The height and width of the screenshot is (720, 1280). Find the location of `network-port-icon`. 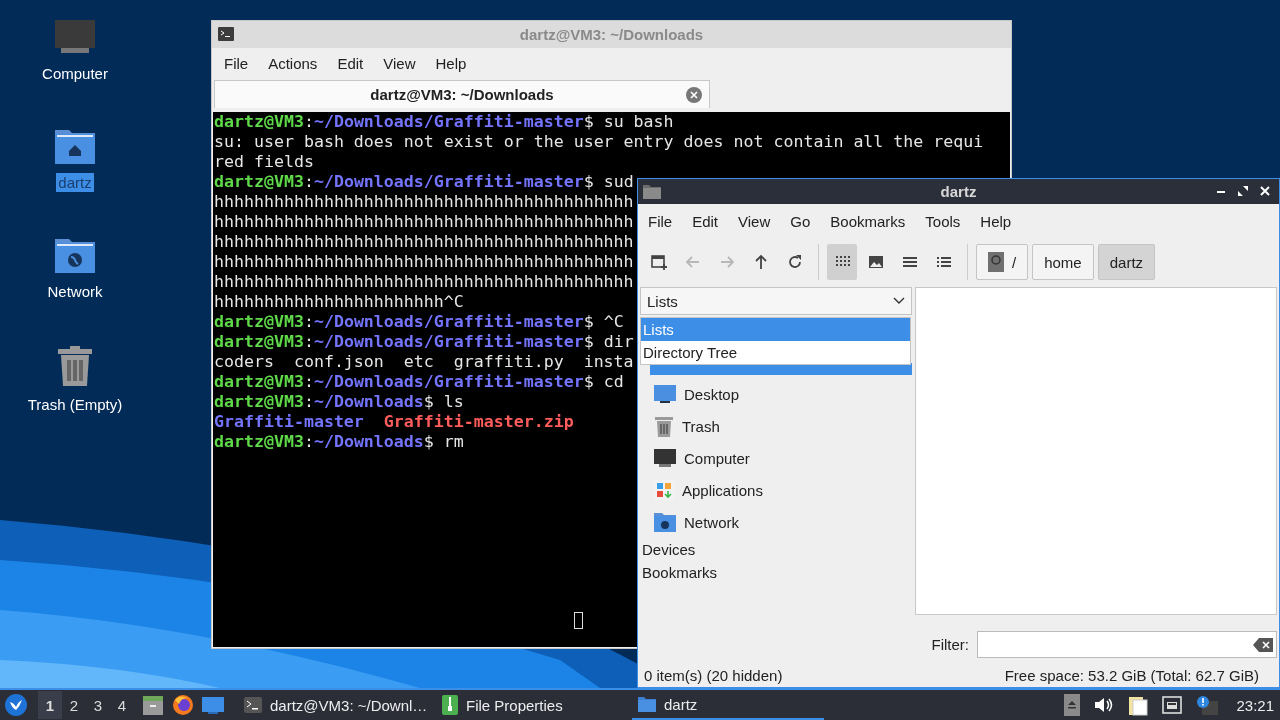

network-port-icon is located at coordinates (1172, 705).